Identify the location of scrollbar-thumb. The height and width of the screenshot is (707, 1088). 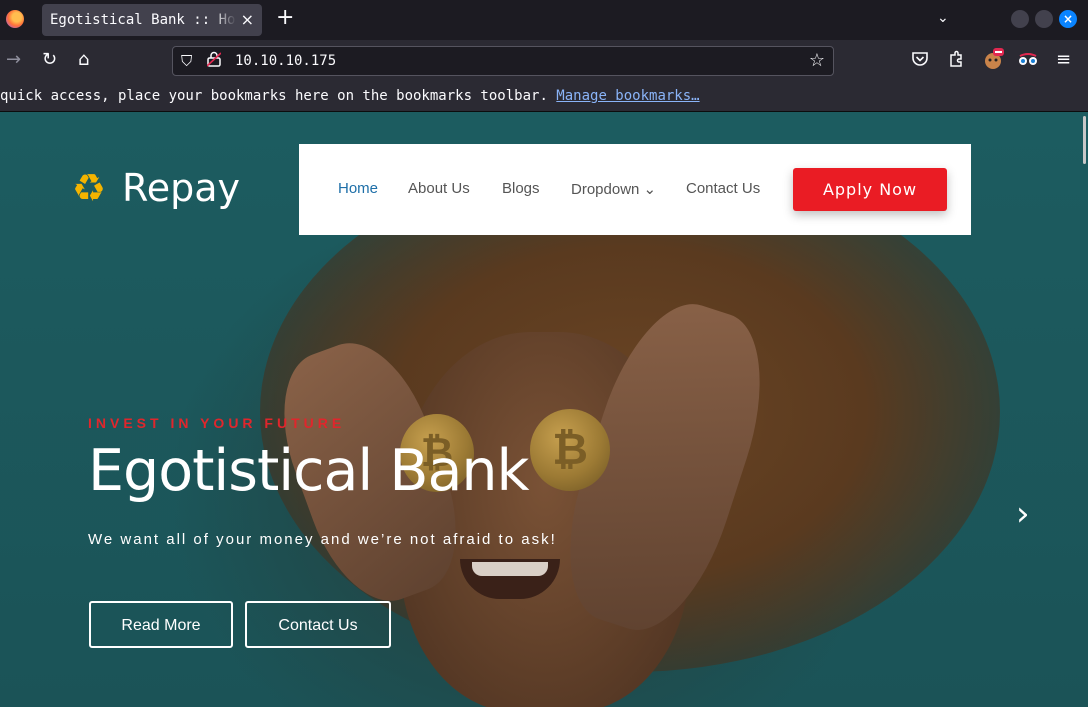
(1084, 140).